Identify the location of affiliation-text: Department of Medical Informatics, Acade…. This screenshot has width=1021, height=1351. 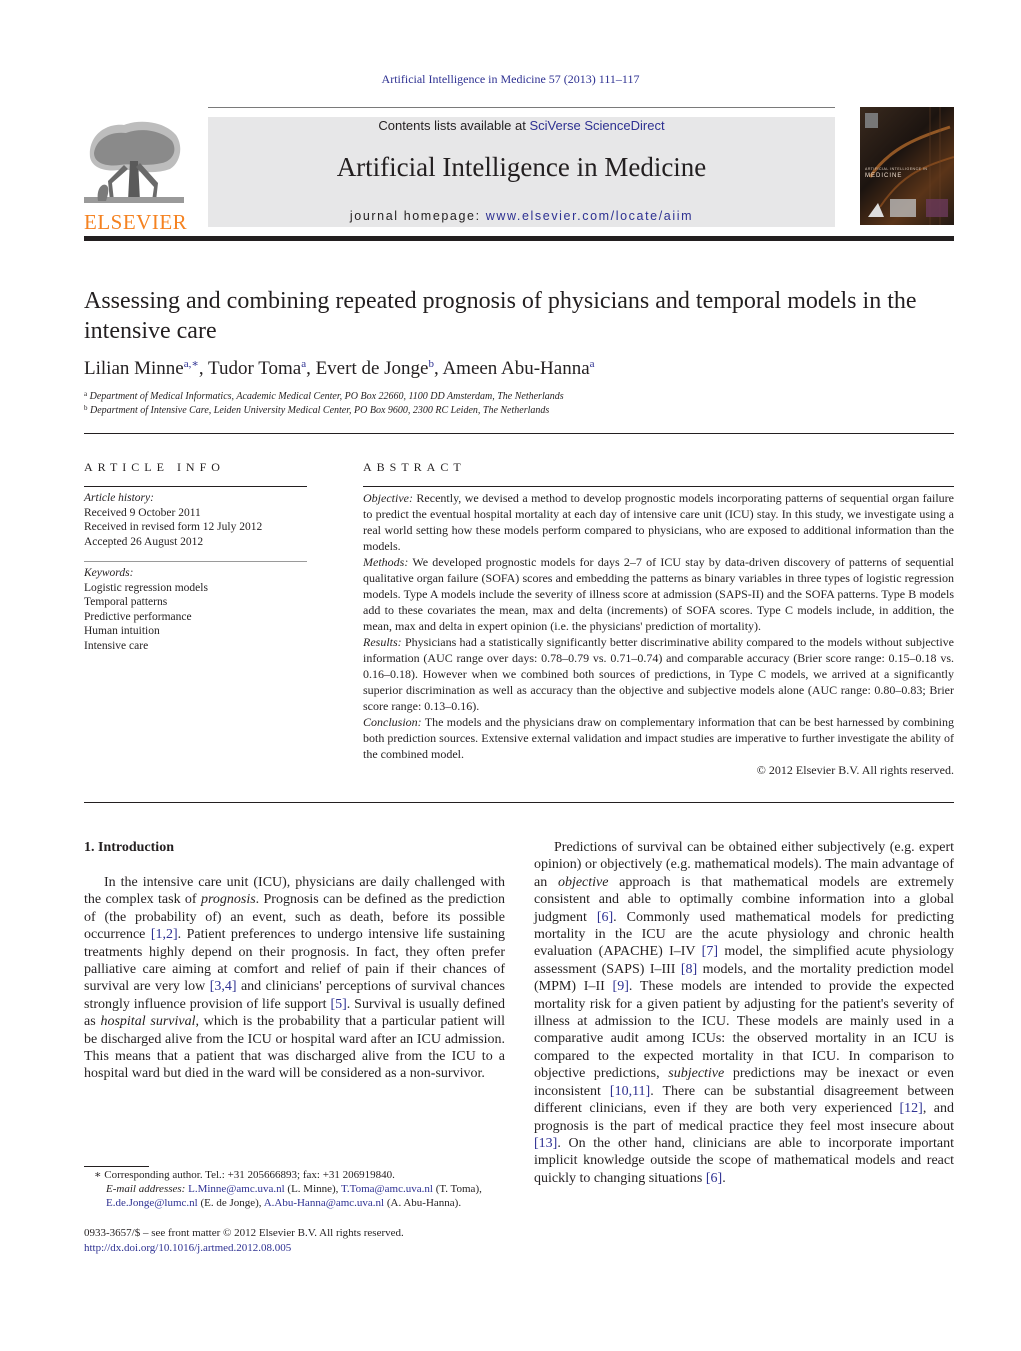
(326, 396).